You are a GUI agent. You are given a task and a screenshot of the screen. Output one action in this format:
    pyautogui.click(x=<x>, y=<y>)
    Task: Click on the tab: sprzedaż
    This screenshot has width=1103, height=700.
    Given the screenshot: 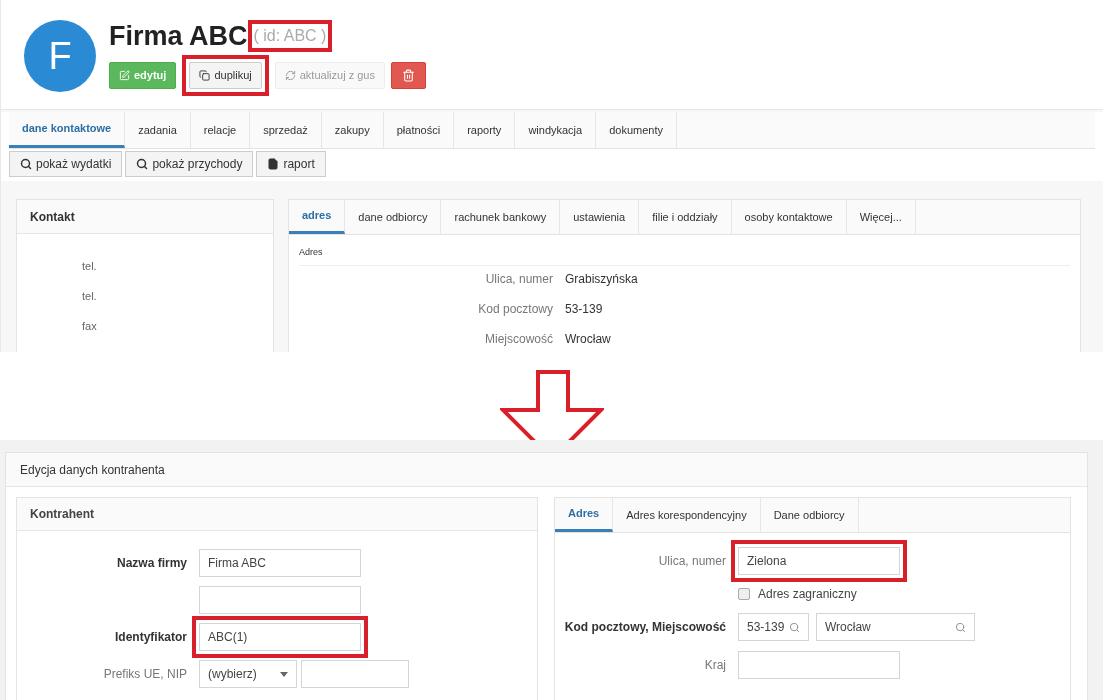 What is the action you would take?
    pyautogui.click(x=286, y=130)
    